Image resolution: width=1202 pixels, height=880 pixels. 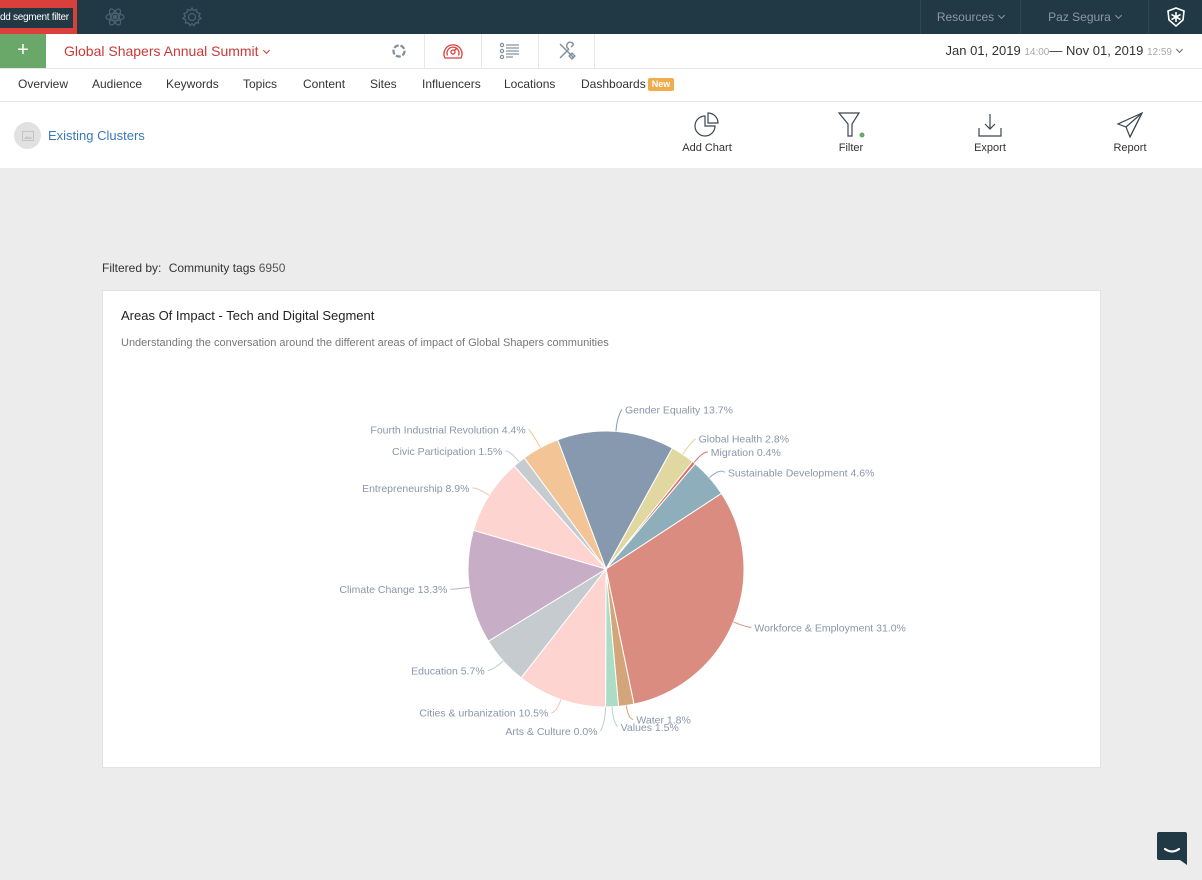 I want to click on pie-label-cities-urbanization: Cities & urbanization 10.5%, so click(x=483, y=714).